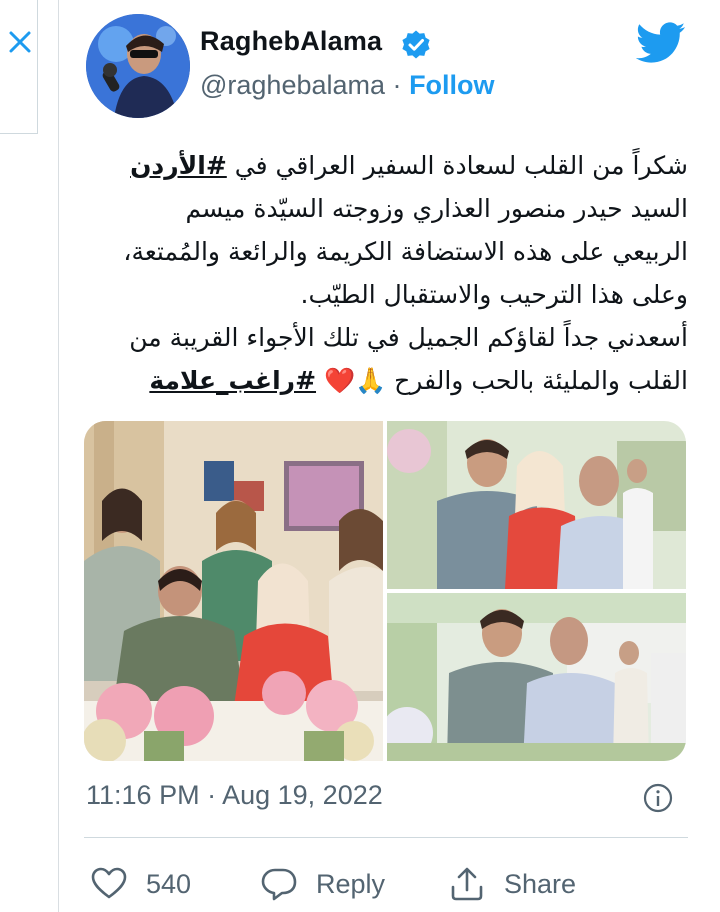  I want to click on like-button: 540, so click(140, 884).